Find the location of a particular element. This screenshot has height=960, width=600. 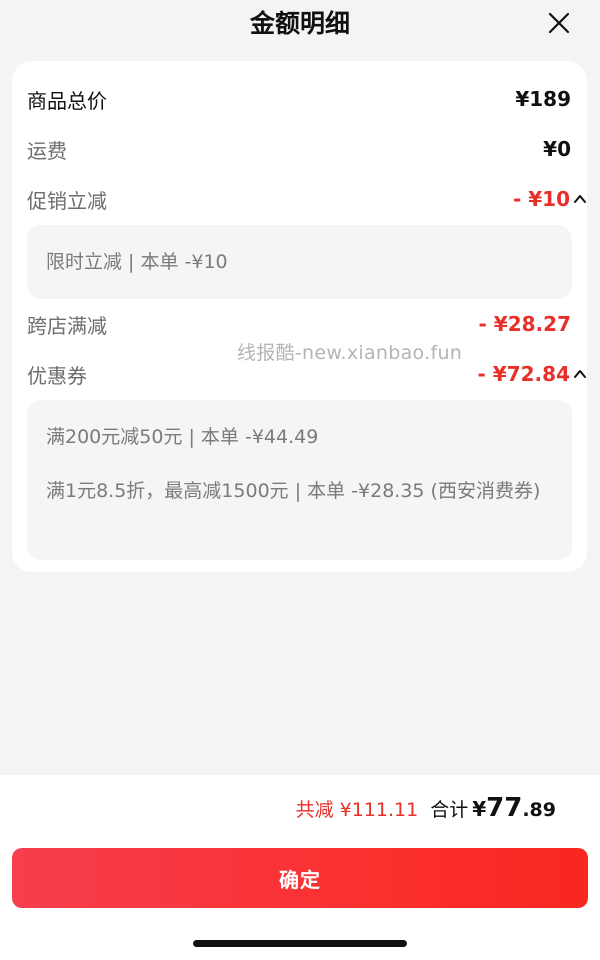

total-decimal: .89 is located at coordinates (539, 810).